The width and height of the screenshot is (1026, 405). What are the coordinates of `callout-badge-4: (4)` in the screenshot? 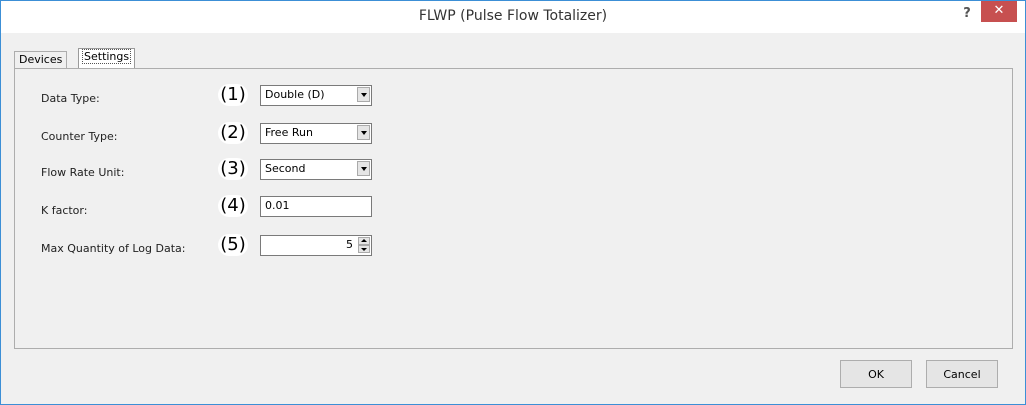 It's located at (233, 206).